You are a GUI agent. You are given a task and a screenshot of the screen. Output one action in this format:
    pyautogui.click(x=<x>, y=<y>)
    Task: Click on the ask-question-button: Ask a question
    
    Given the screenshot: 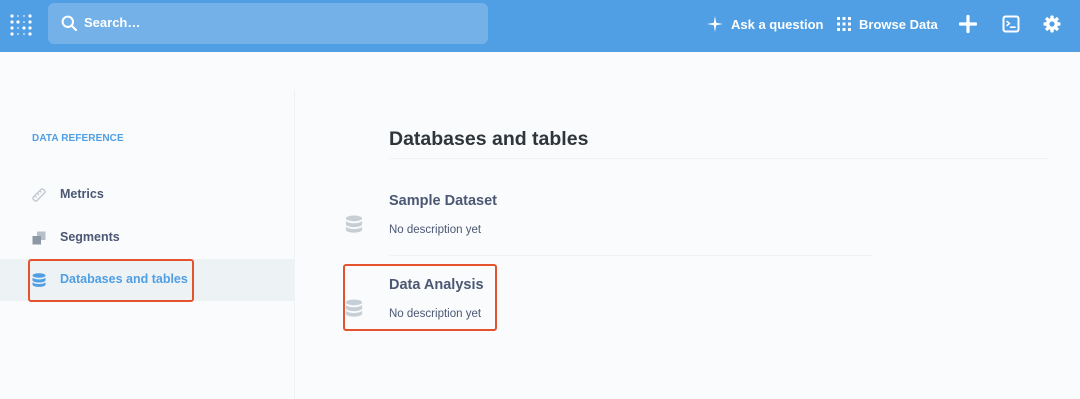 What is the action you would take?
    pyautogui.click(x=765, y=24)
    